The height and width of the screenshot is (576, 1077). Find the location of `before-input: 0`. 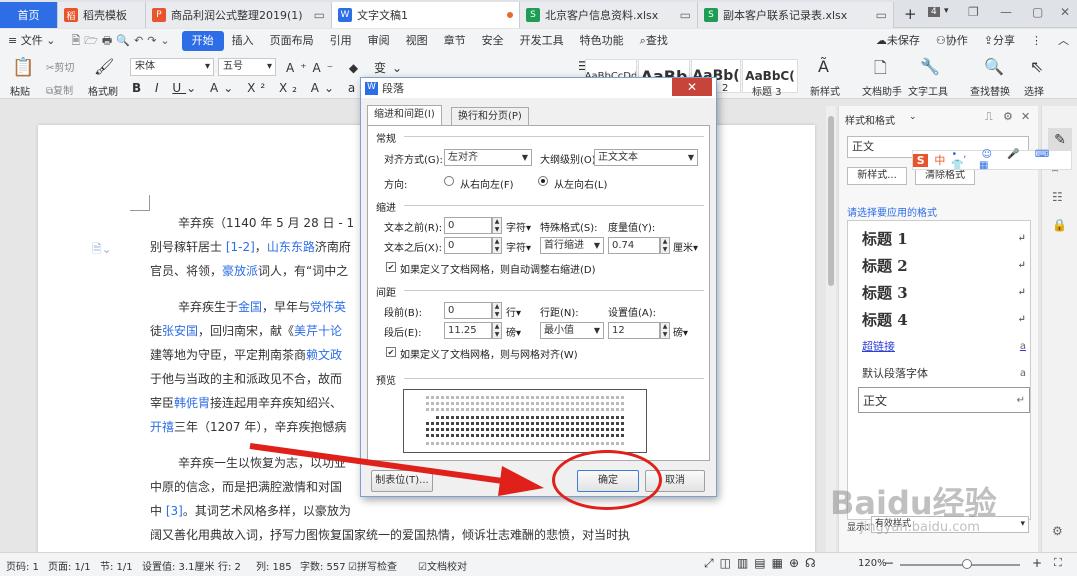

before-input: 0 is located at coordinates (468, 310).